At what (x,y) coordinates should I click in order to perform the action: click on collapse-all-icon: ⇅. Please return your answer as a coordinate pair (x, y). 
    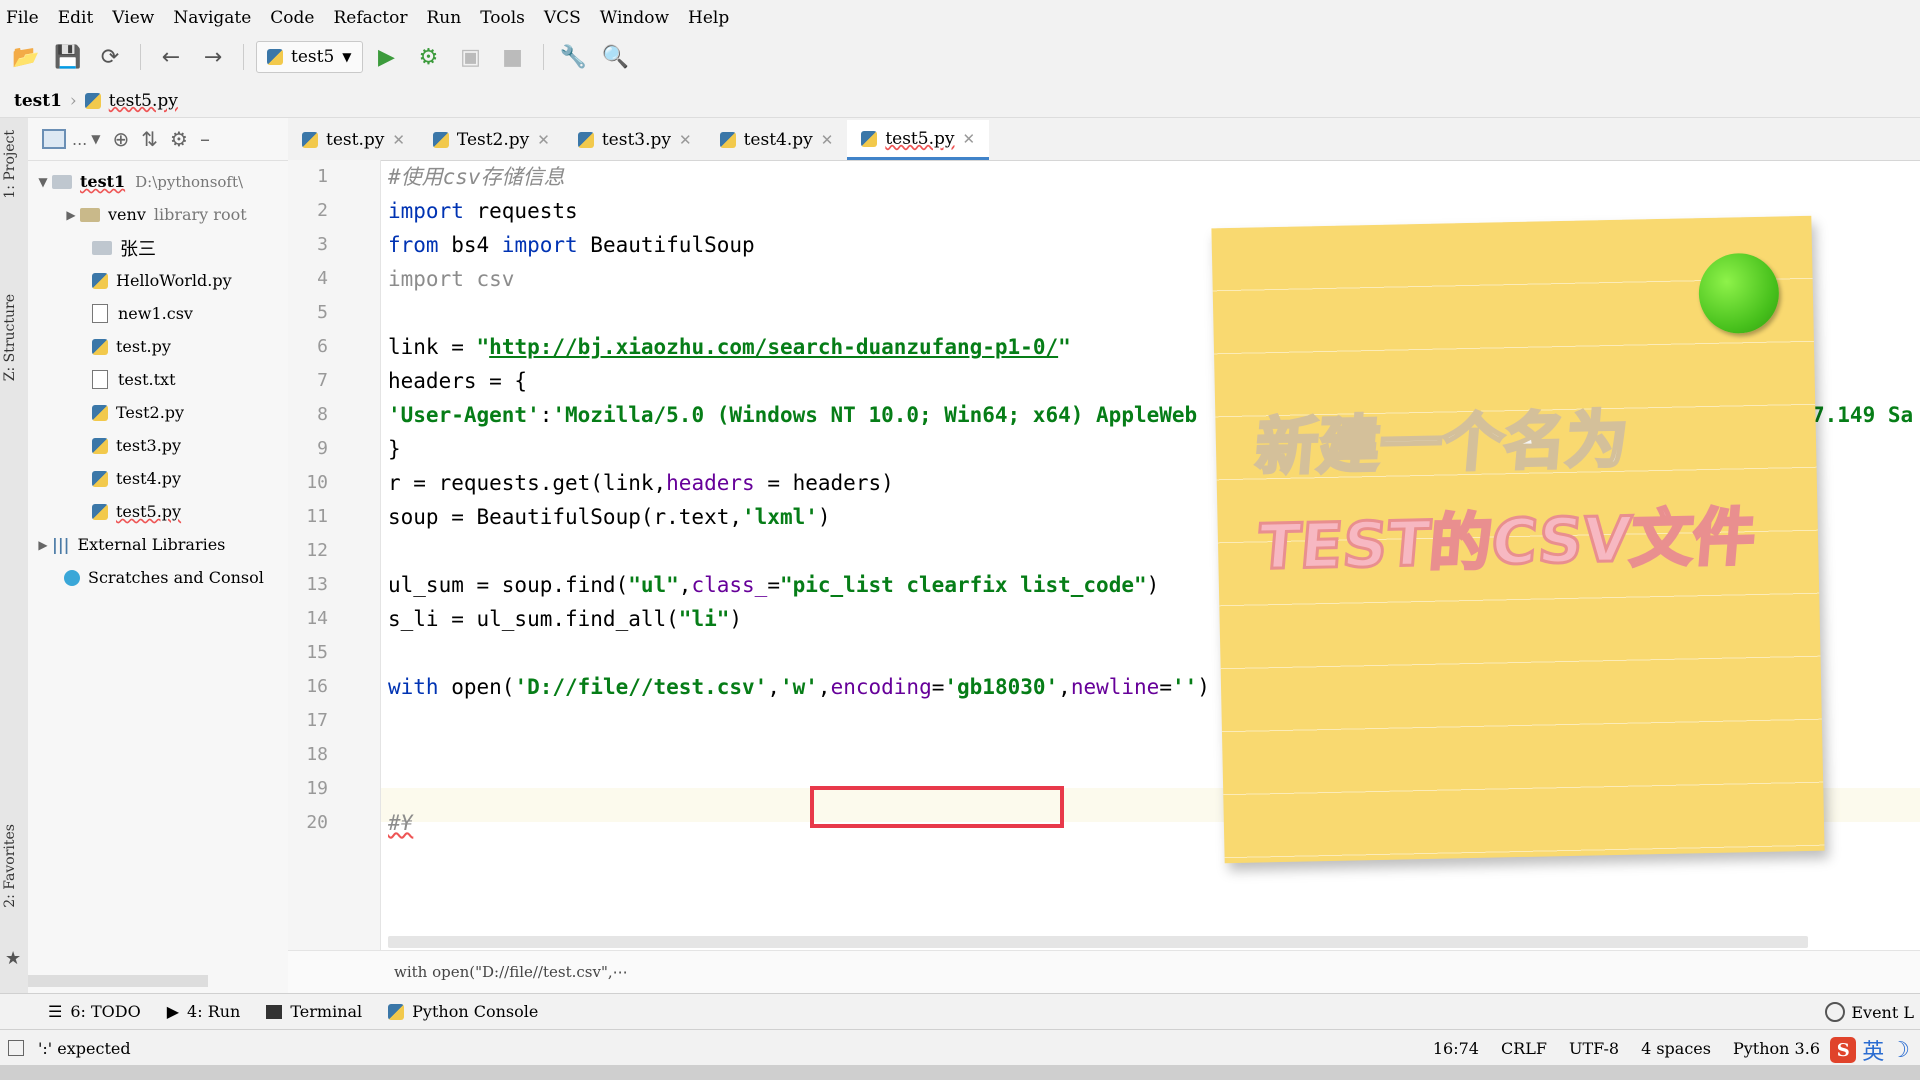
    Looking at the image, I should click on (149, 139).